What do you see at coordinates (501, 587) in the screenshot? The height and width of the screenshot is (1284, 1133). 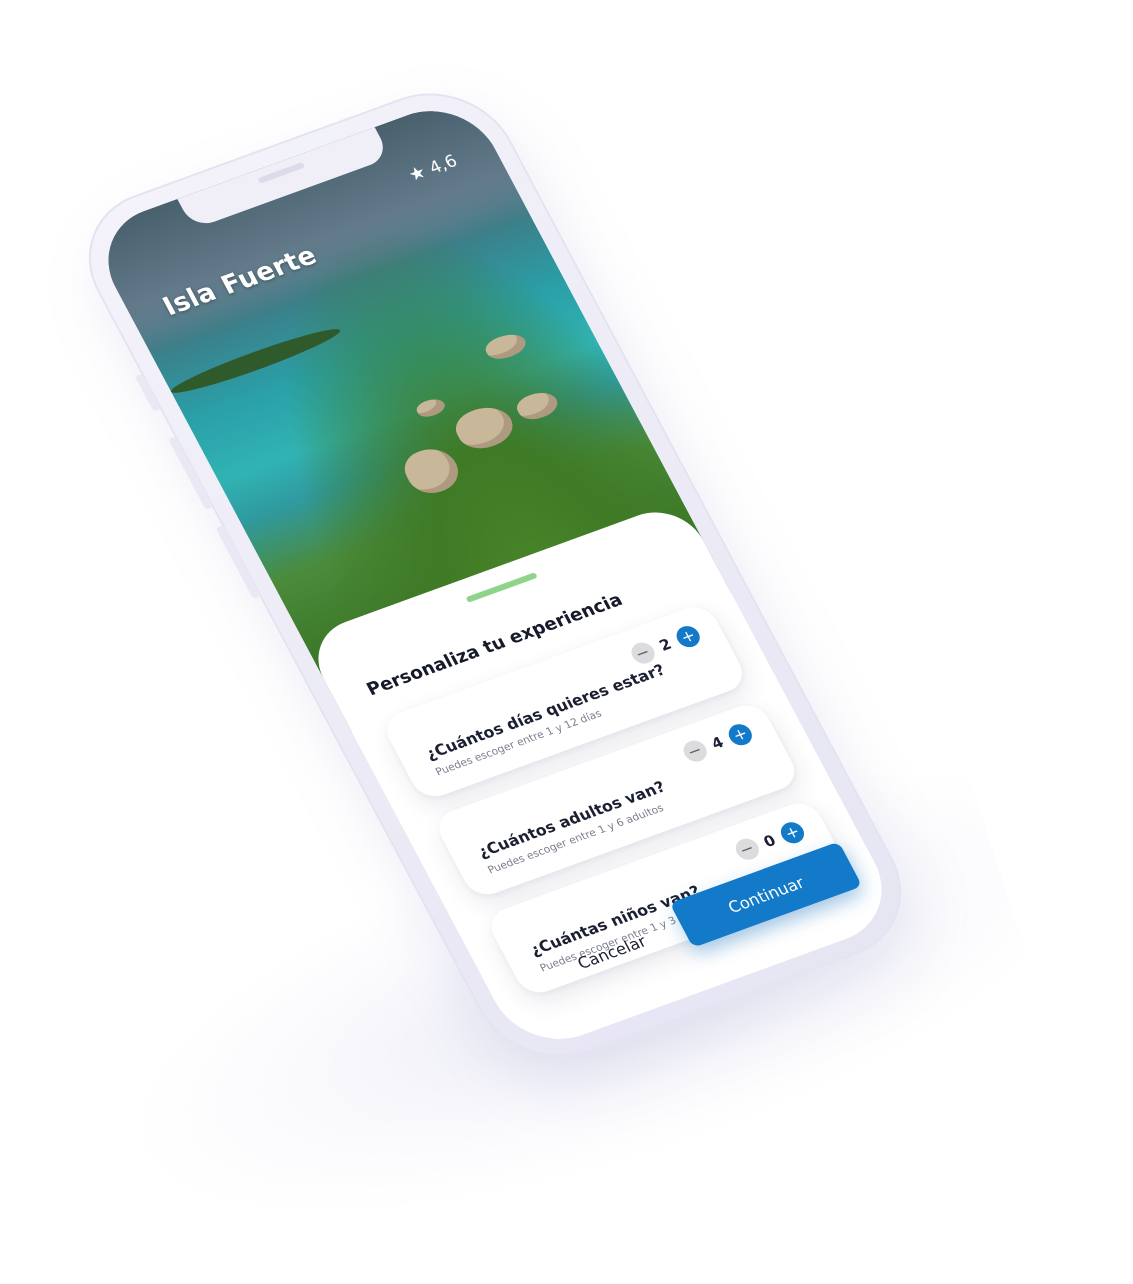 I see `sheet-drag-handle` at bounding box center [501, 587].